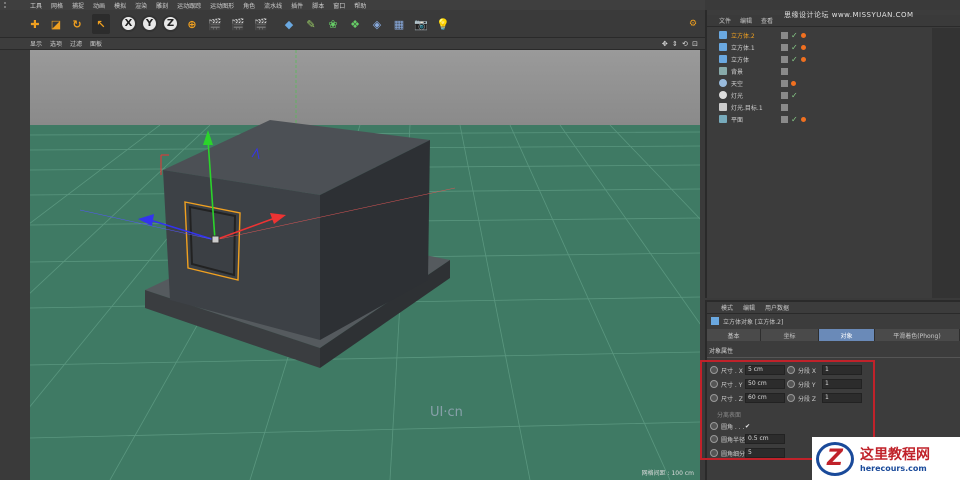  I want to click on object-row: 立方体 ✓, so click(821, 59).